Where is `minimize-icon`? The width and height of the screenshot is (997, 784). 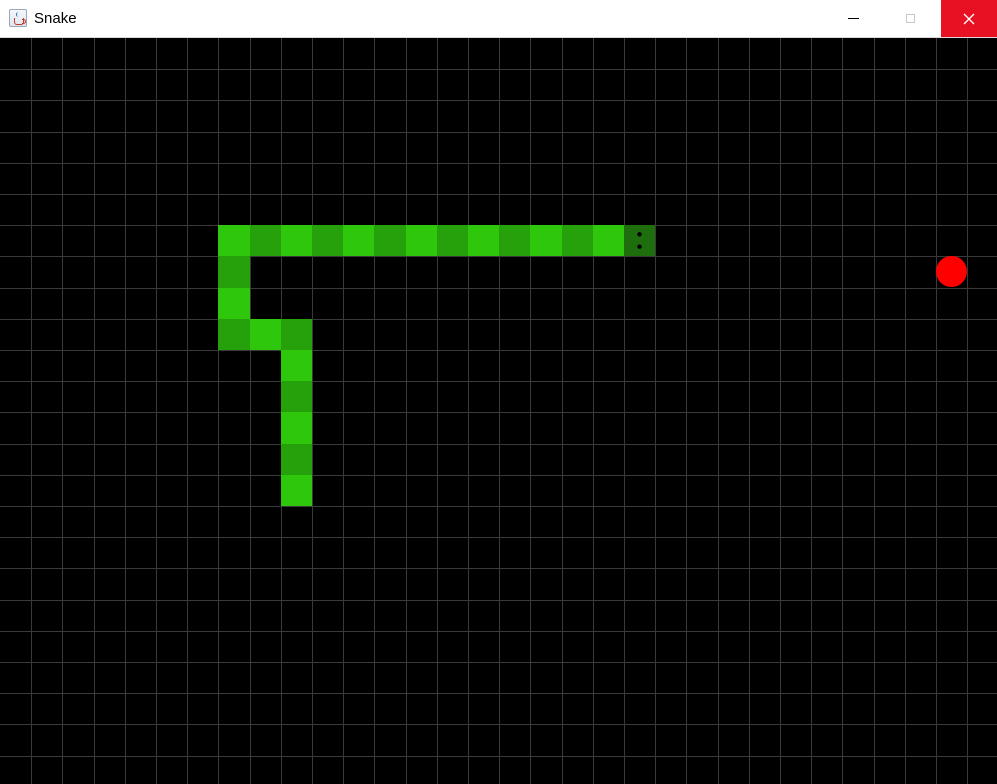
minimize-icon is located at coordinates (853, 18).